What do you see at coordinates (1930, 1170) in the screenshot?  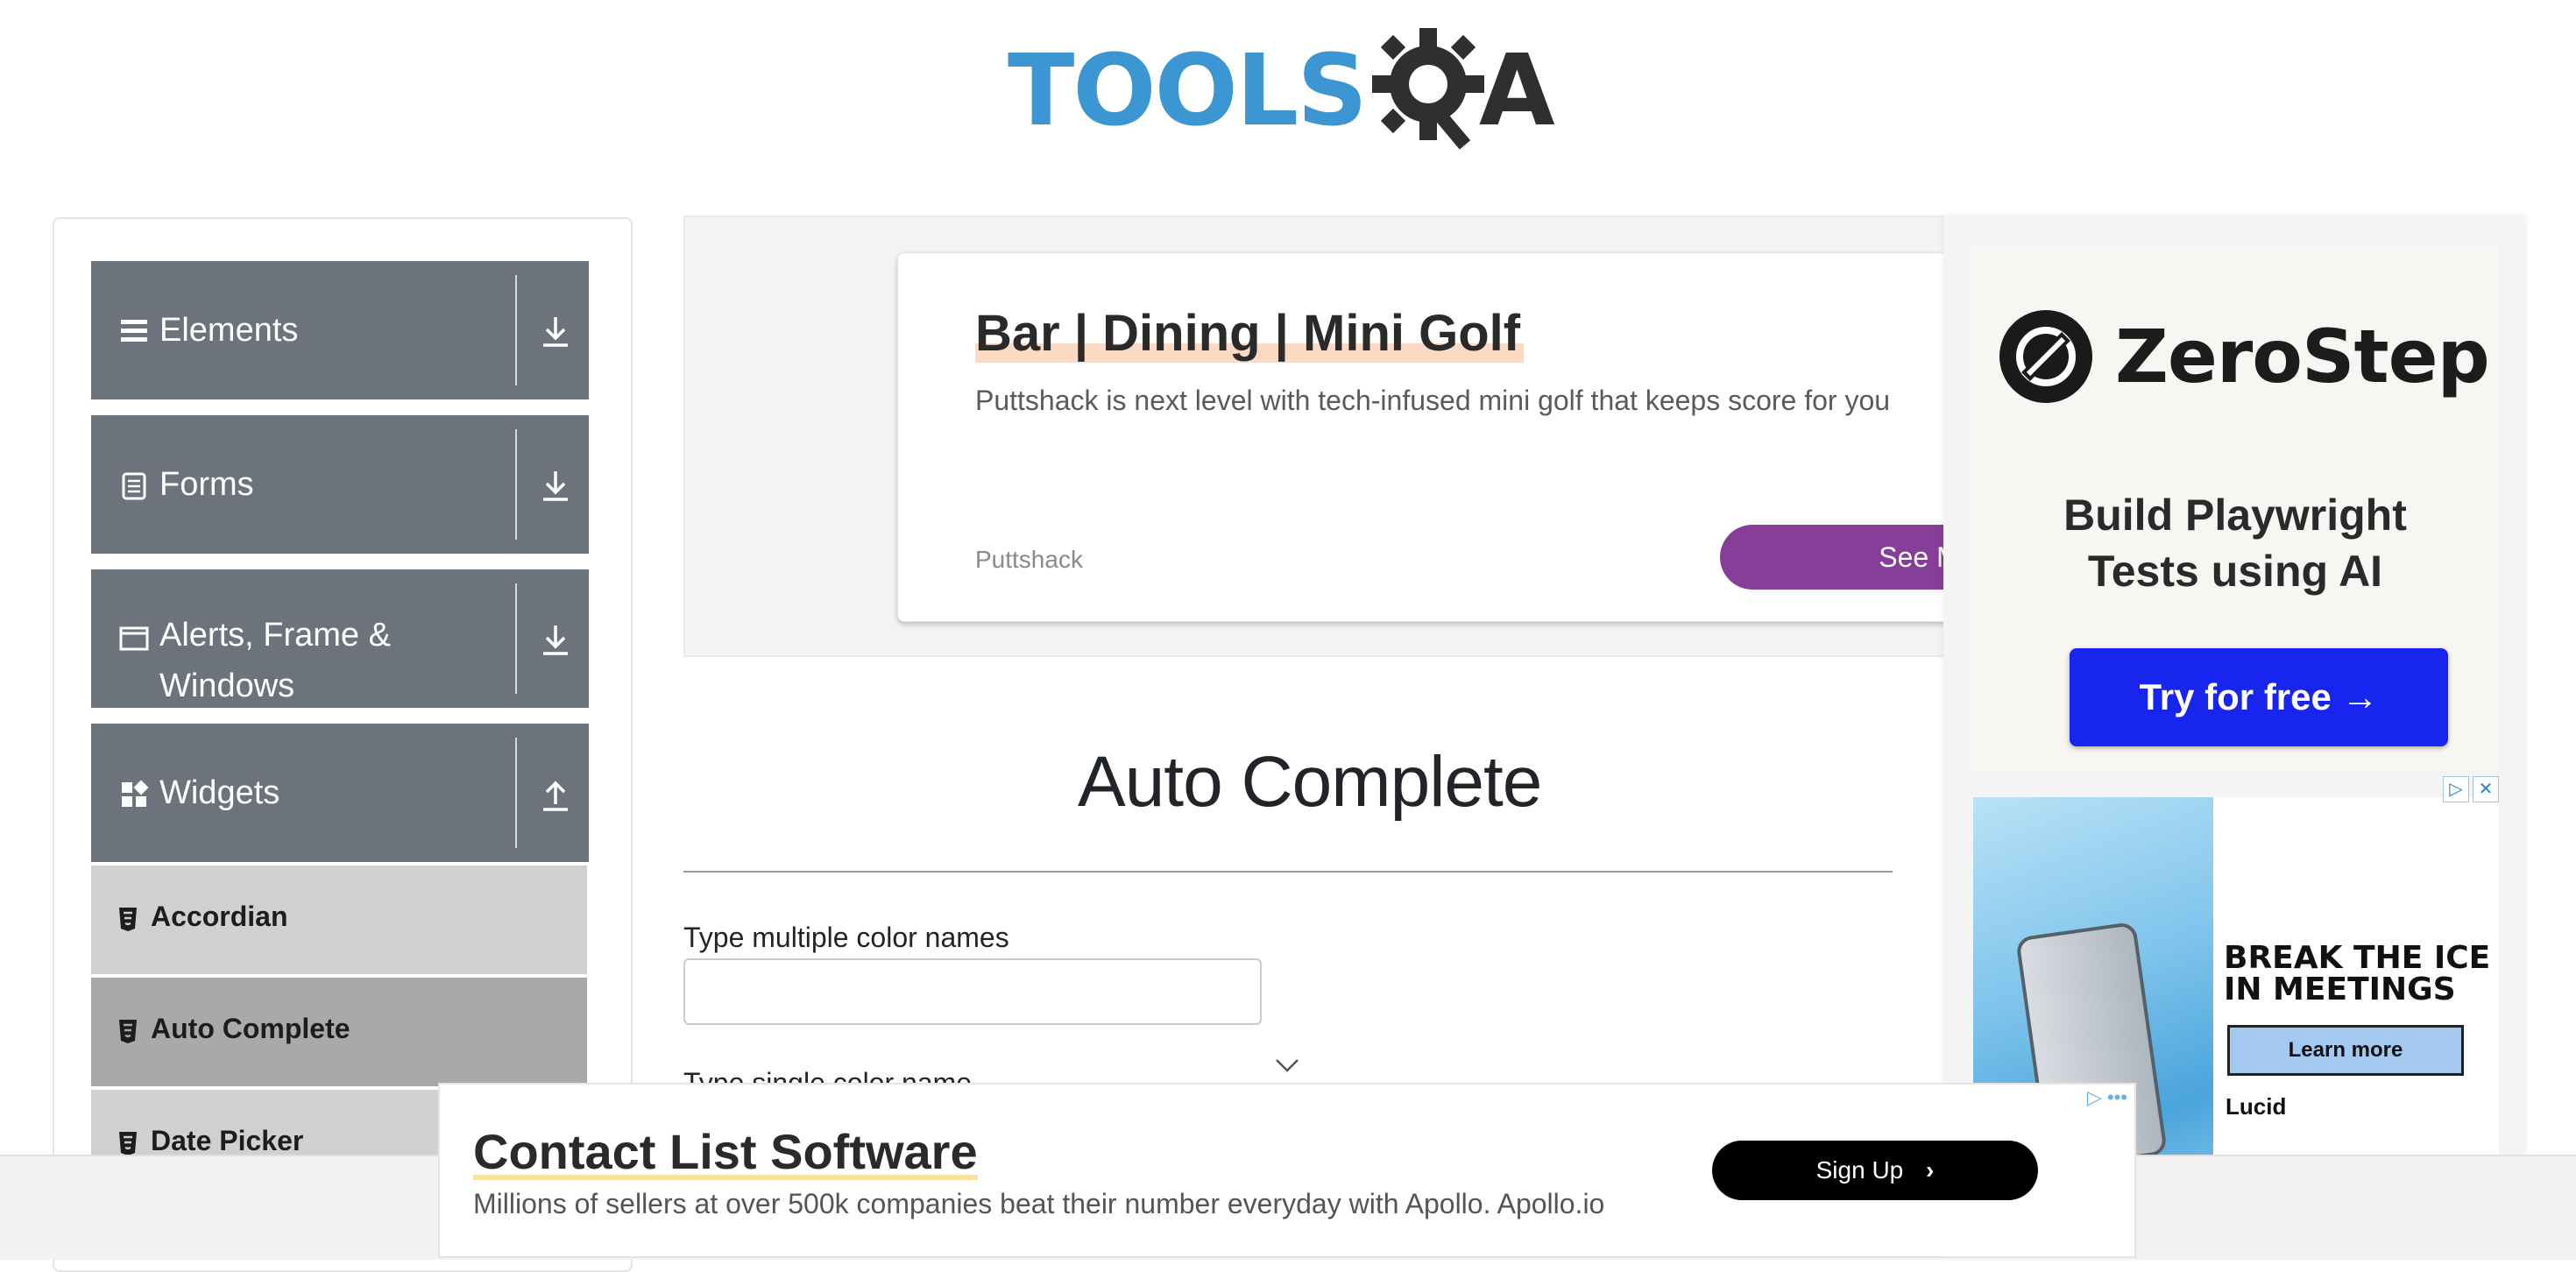 I see `chevron-right-icon: ›` at bounding box center [1930, 1170].